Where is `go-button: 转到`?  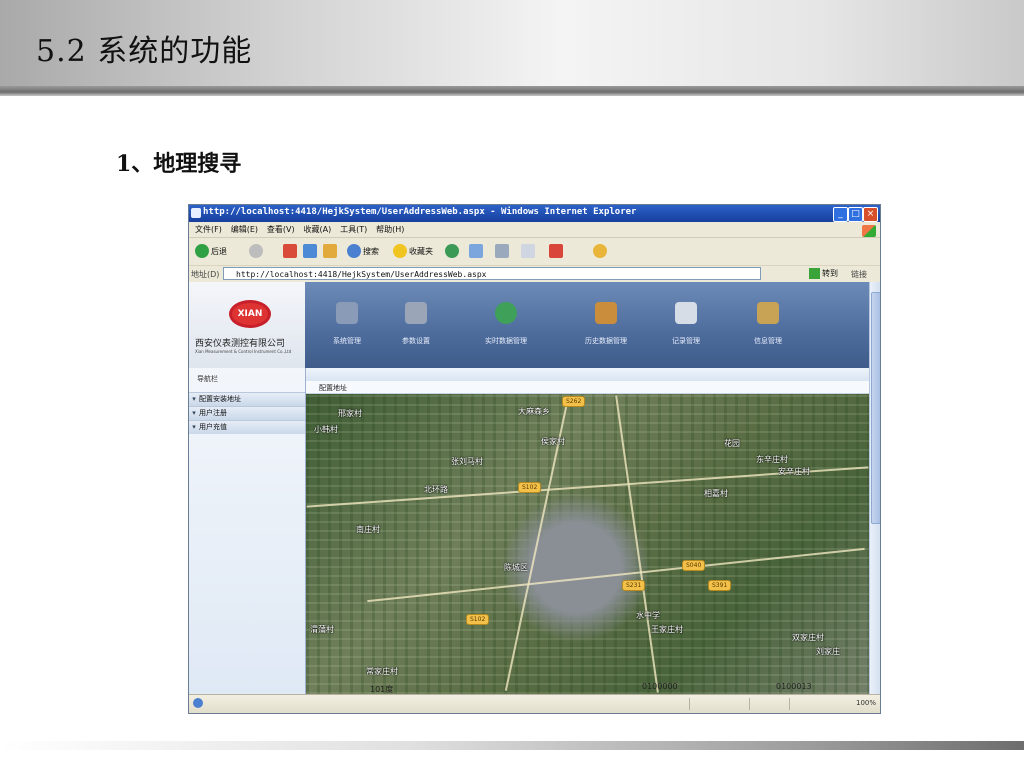 go-button: 转到 is located at coordinates (823, 273).